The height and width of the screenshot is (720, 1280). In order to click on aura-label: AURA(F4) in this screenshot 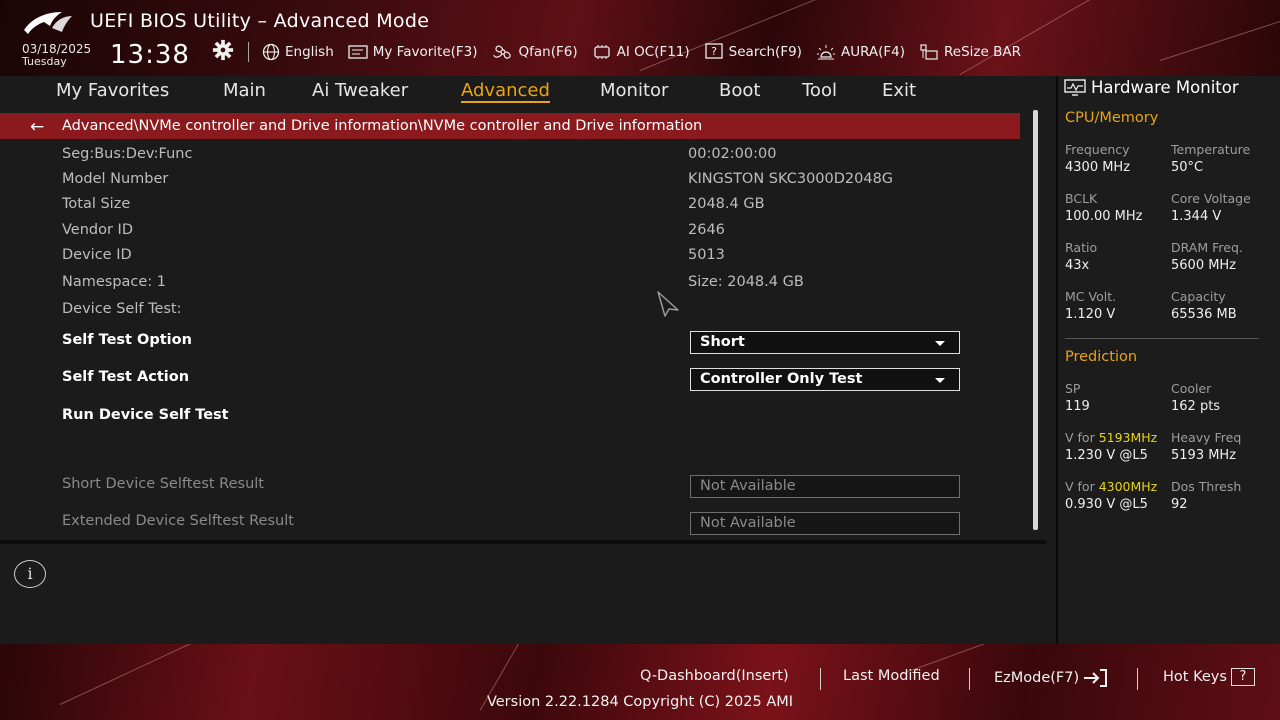, I will do `click(873, 52)`.